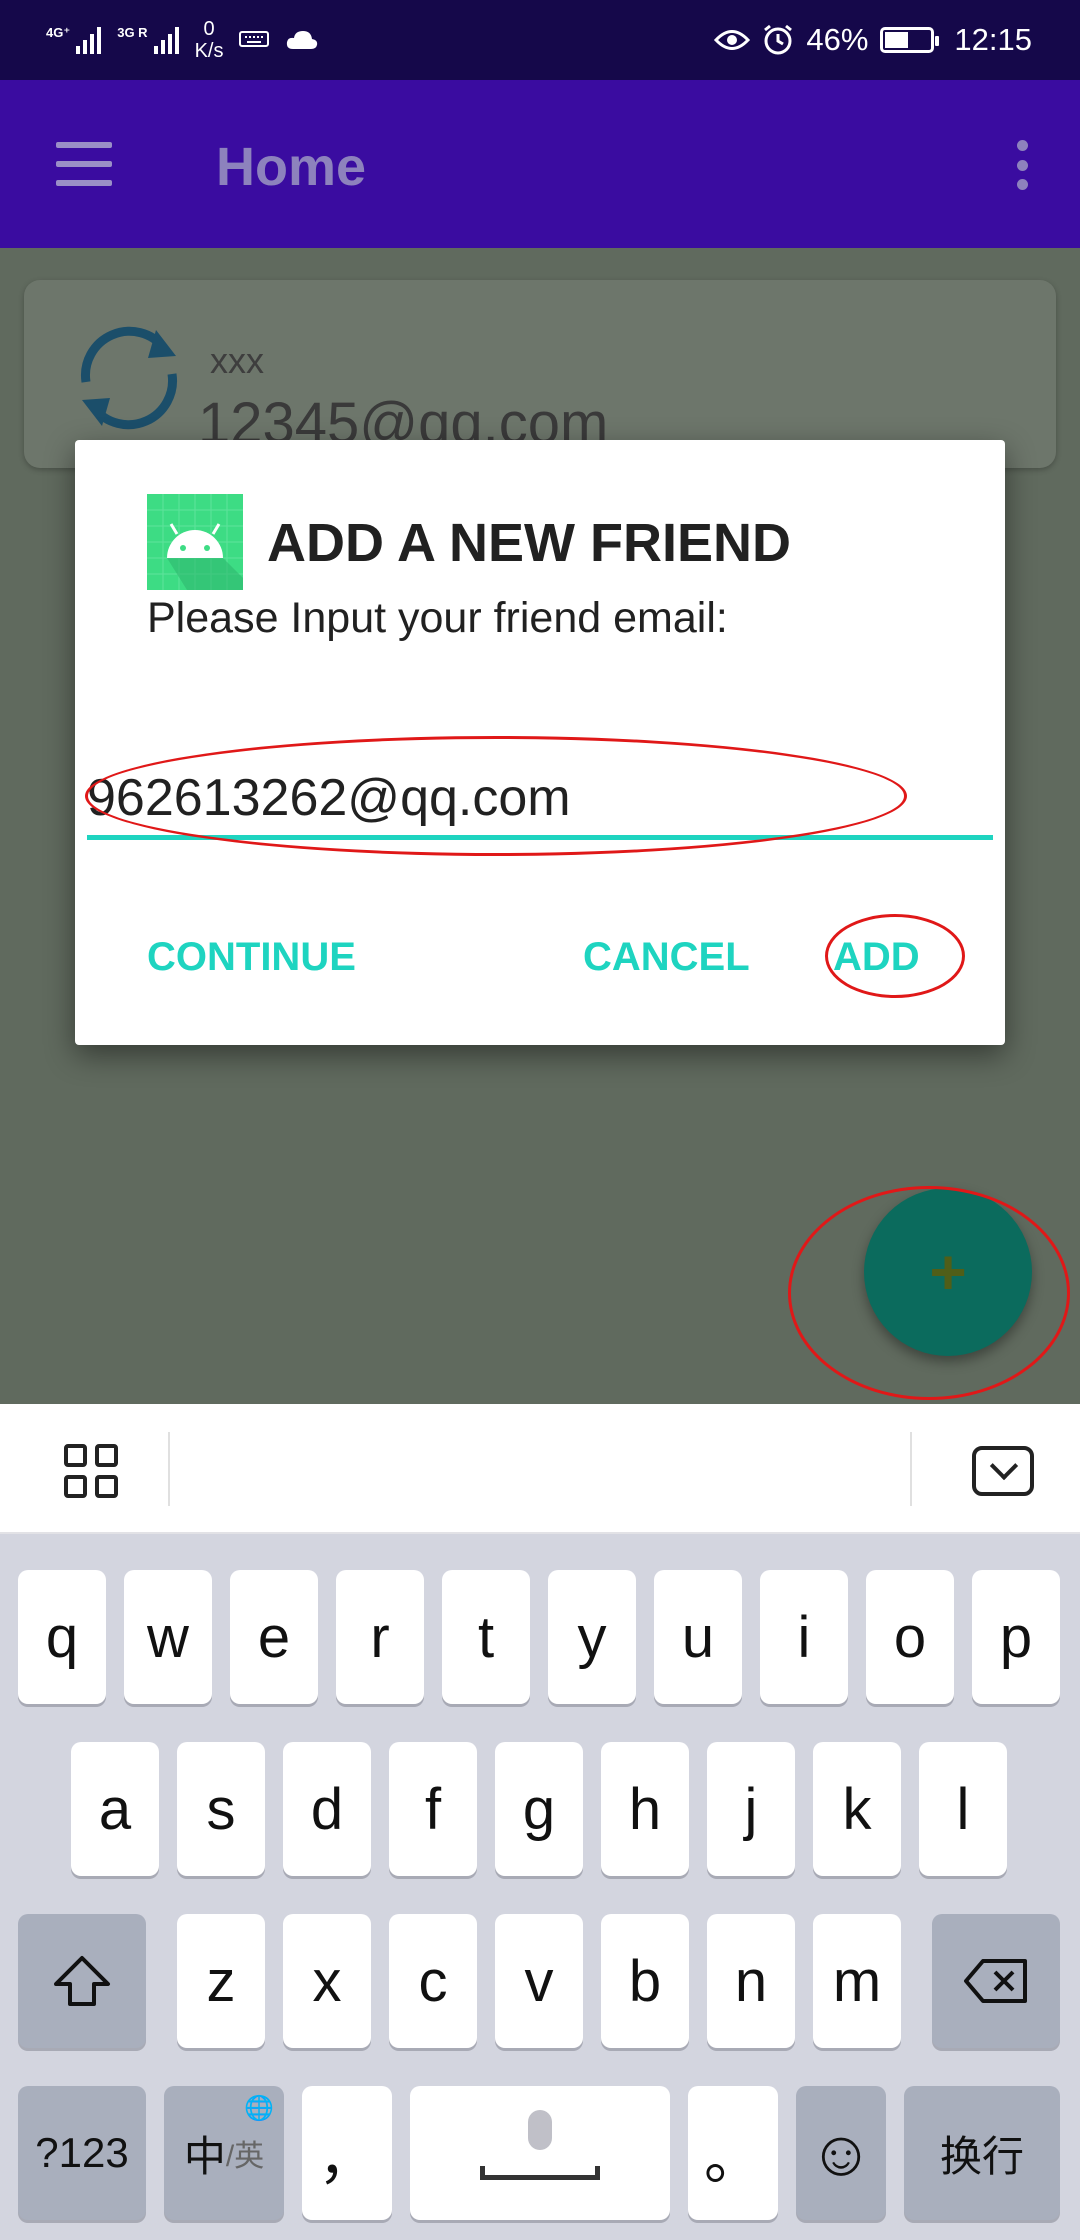 The width and height of the screenshot is (1080, 2240). I want to click on key-t: t, so click(486, 1637).